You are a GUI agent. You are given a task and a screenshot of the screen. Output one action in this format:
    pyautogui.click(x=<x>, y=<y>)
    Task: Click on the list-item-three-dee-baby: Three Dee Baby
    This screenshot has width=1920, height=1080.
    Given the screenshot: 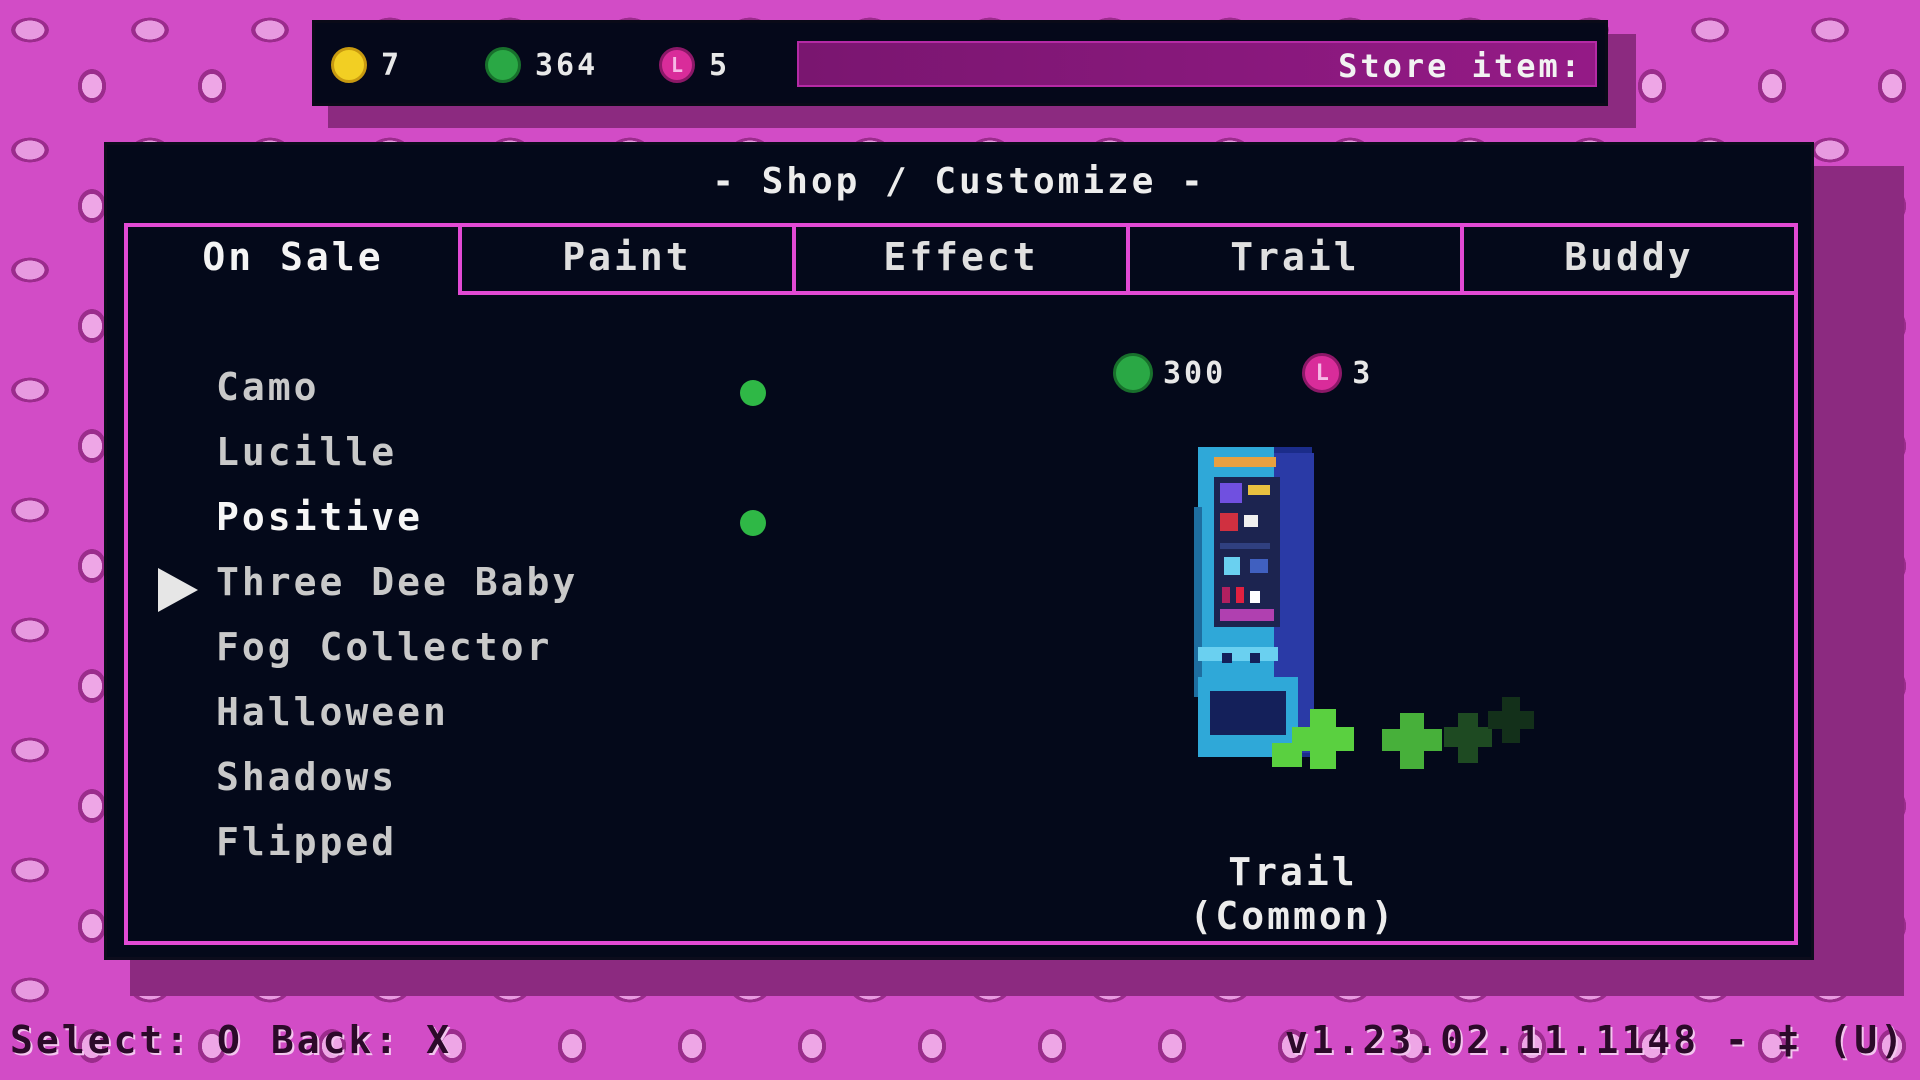 What is the action you would take?
    pyautogui.click(x=397, y=586)
    